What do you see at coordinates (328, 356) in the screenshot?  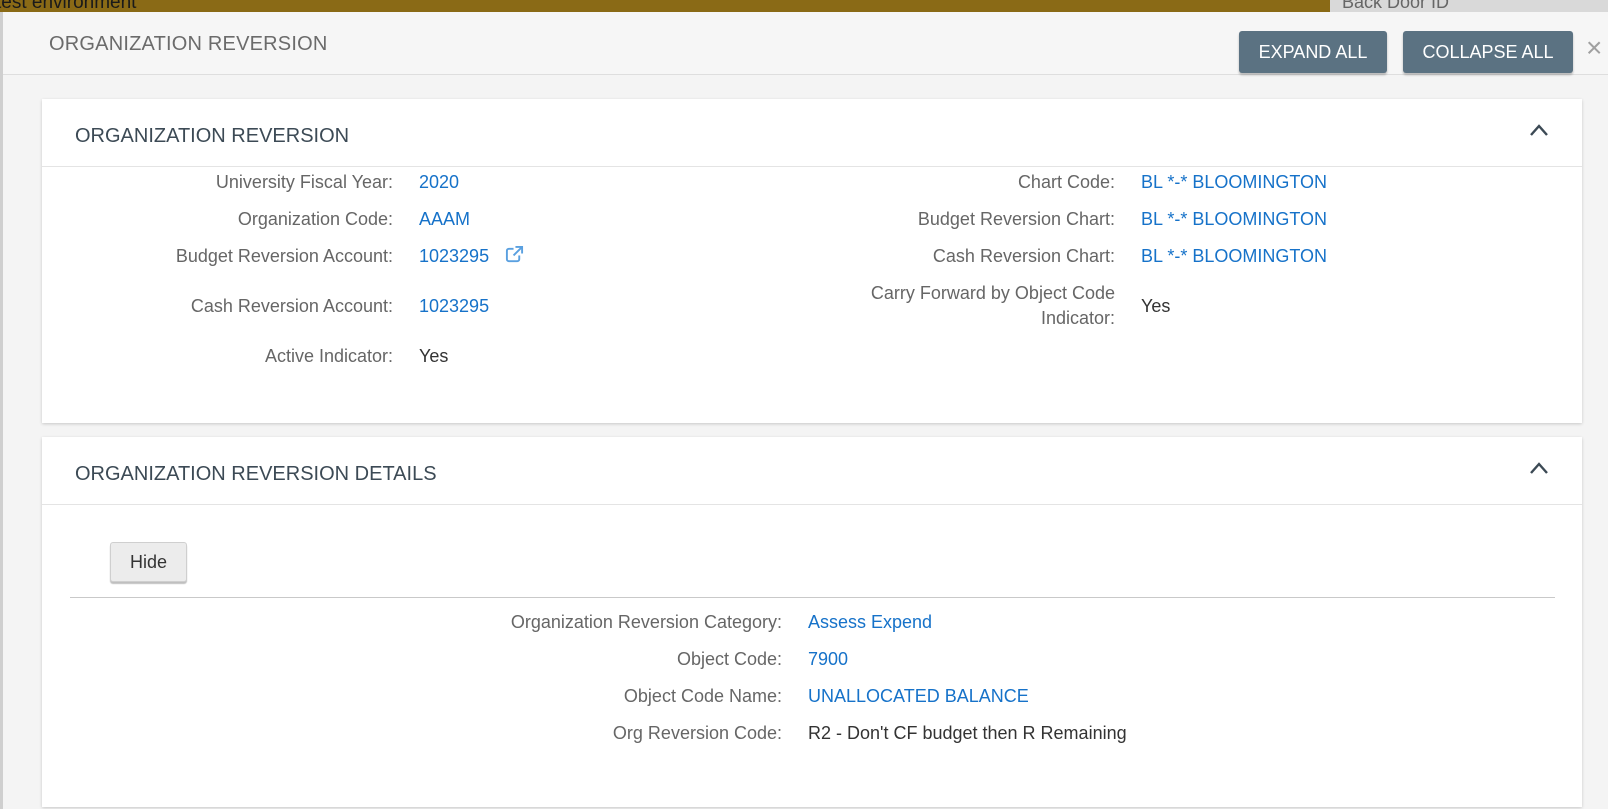 I see `active-indicator-label: Active Indicator:` at bounding box center [328, 356].